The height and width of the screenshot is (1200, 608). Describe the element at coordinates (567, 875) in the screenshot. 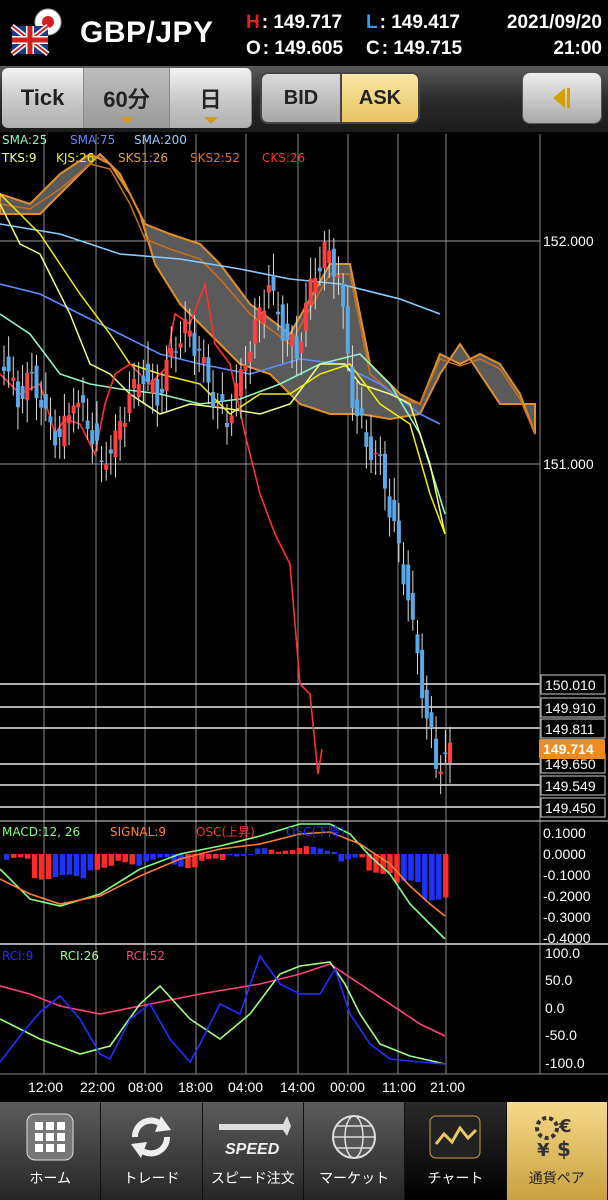

I see `macd-tick-2: -0.1000` at that location.